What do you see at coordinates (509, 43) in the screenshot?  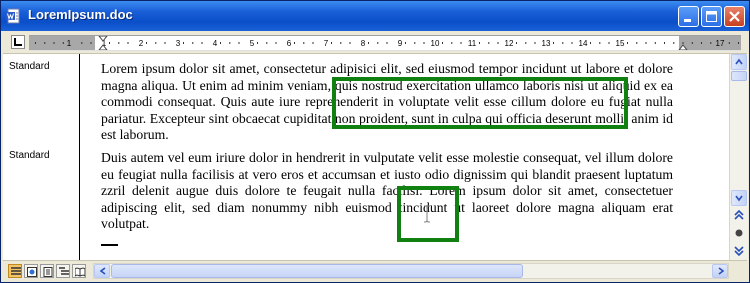 I see `ruler-number: 12` at bounding box center [509, 43].